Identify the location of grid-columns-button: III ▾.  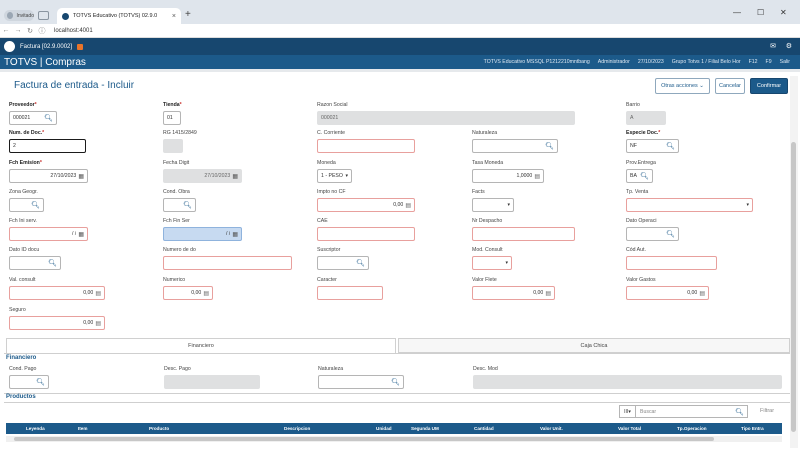
(627, 411).